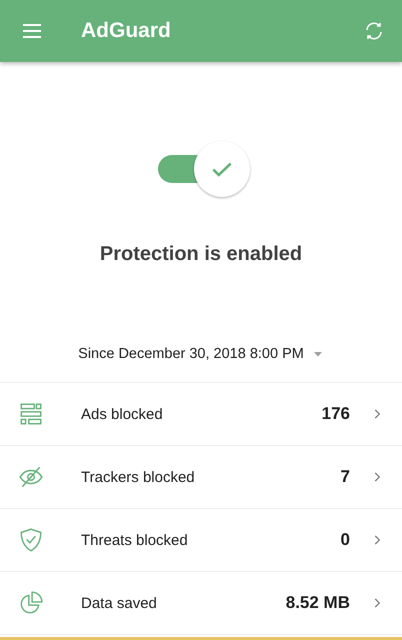 Image resolution: width=402 pixels, height=640 pixels. Describe the element at coordinates (138, 477) in the screenshot. I see `stat-label: Trackers blocked` at that location.